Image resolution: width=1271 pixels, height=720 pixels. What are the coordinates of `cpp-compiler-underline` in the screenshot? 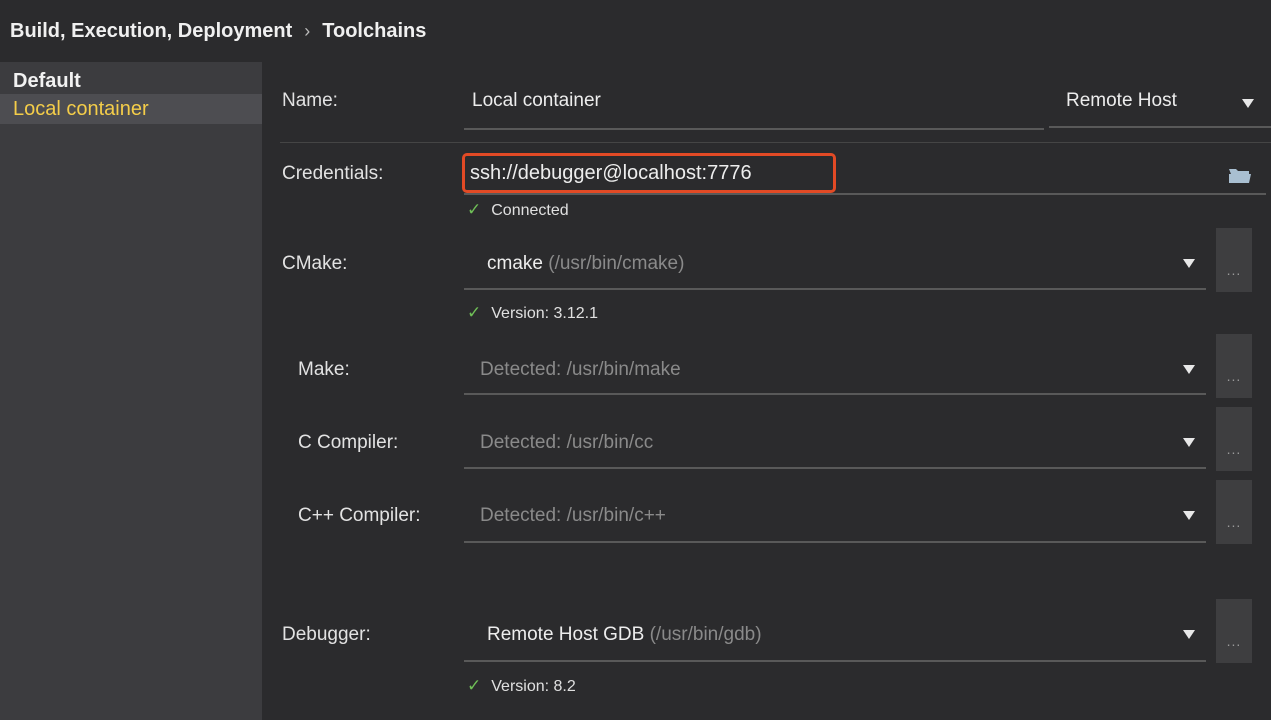 It's located at (835, 542).